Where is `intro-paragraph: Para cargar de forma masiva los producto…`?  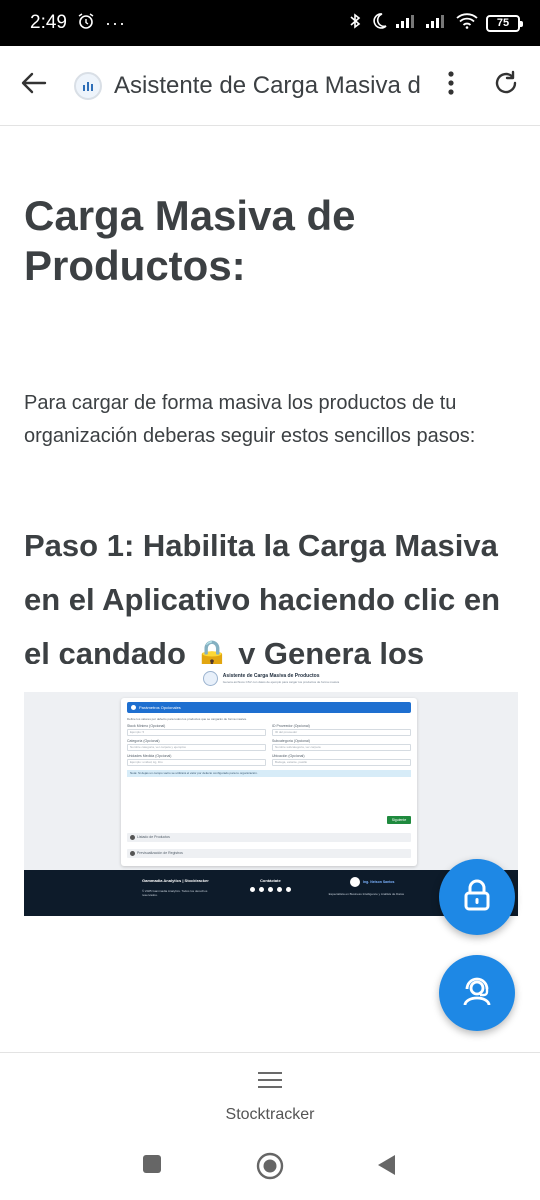
intro-paragraph: Para cargar de forma masiva los producto… is located at coordinates (250, 419).